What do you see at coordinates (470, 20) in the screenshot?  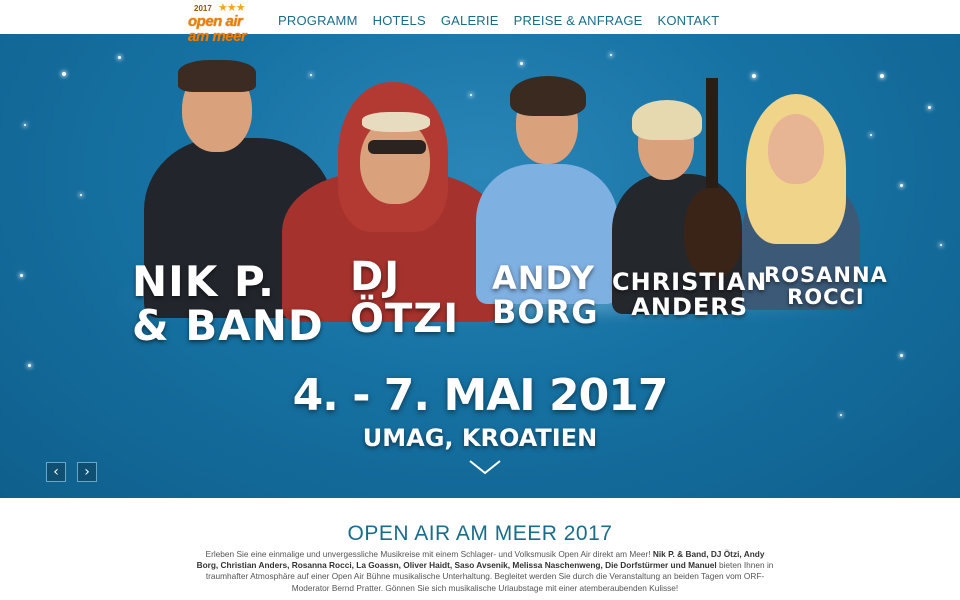 I see `nav-item-galerie: GALERIE` at bounding box center [470, 20].